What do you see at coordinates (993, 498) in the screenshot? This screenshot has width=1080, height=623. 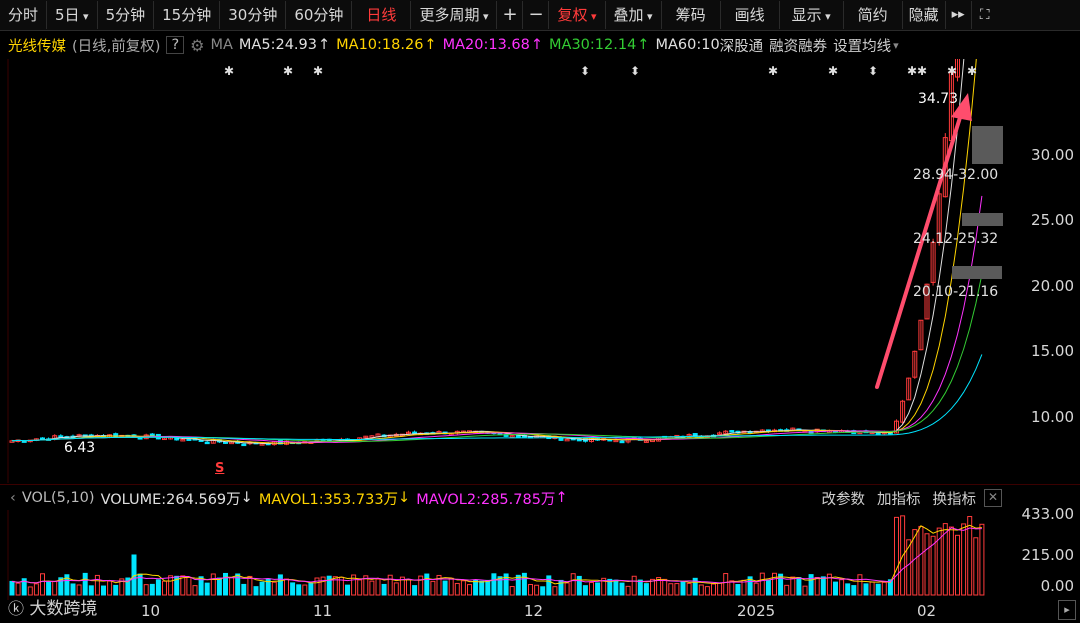 I see `close-icon: ✕` at bounding box center [993, 498].